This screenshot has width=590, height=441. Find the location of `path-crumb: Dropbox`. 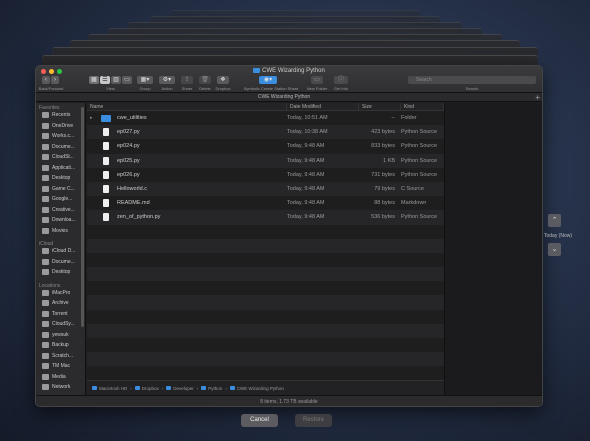

path-crumb: Dropbox is located at coordinates (146, 388).